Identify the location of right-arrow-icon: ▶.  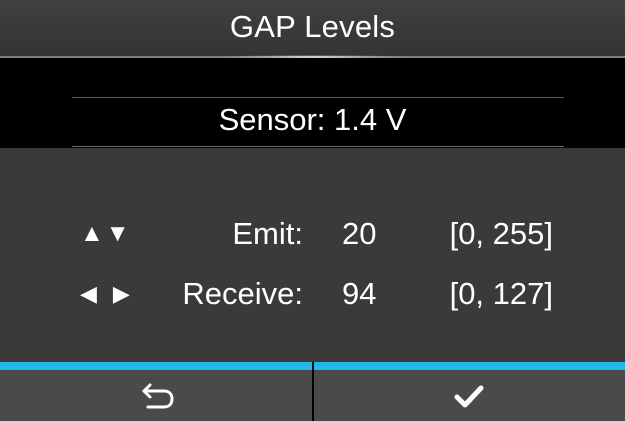
(121, 294).